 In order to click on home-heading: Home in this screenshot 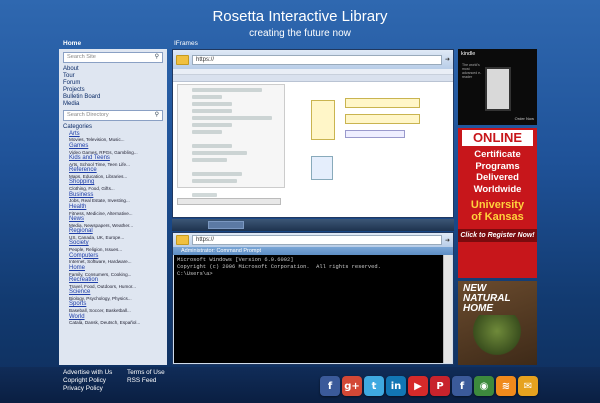, I will do `click(72, 43)`.